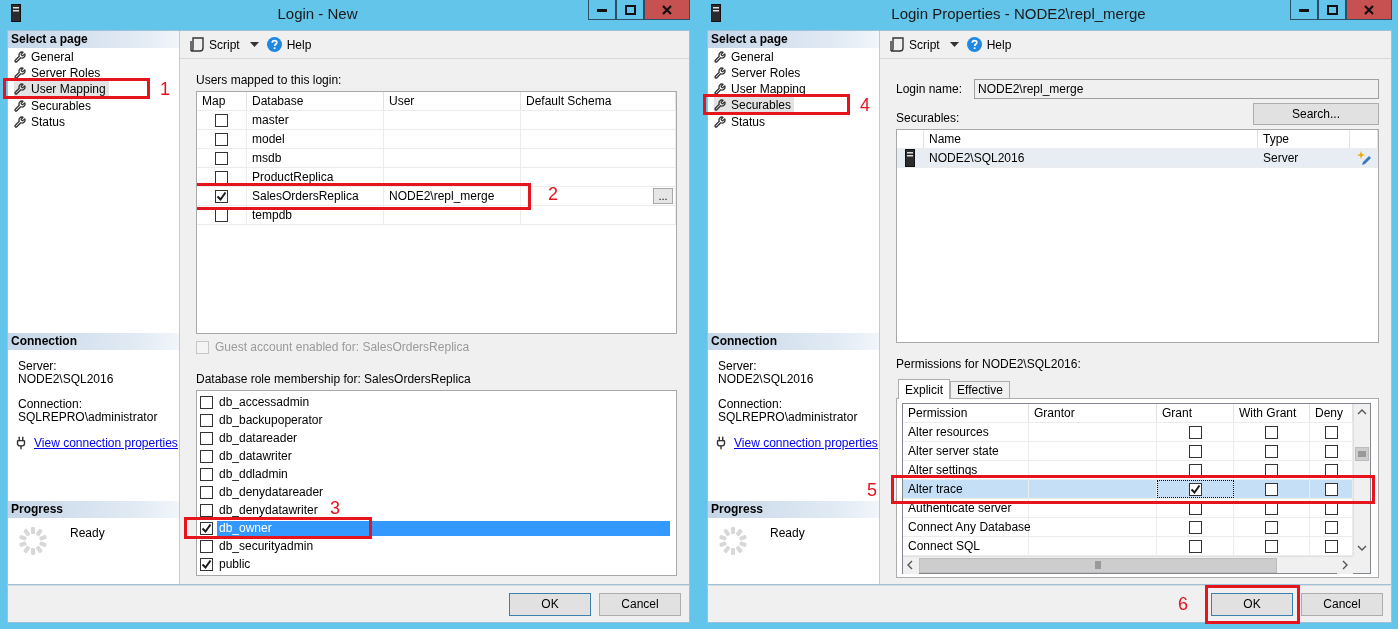 The width and height of the screenshot is (1398, 629). What do you see at coordinates (269, 80) in the screenshot?
I see `mapping-label: Users mapped to this login:` at bounding box center [269, 80].